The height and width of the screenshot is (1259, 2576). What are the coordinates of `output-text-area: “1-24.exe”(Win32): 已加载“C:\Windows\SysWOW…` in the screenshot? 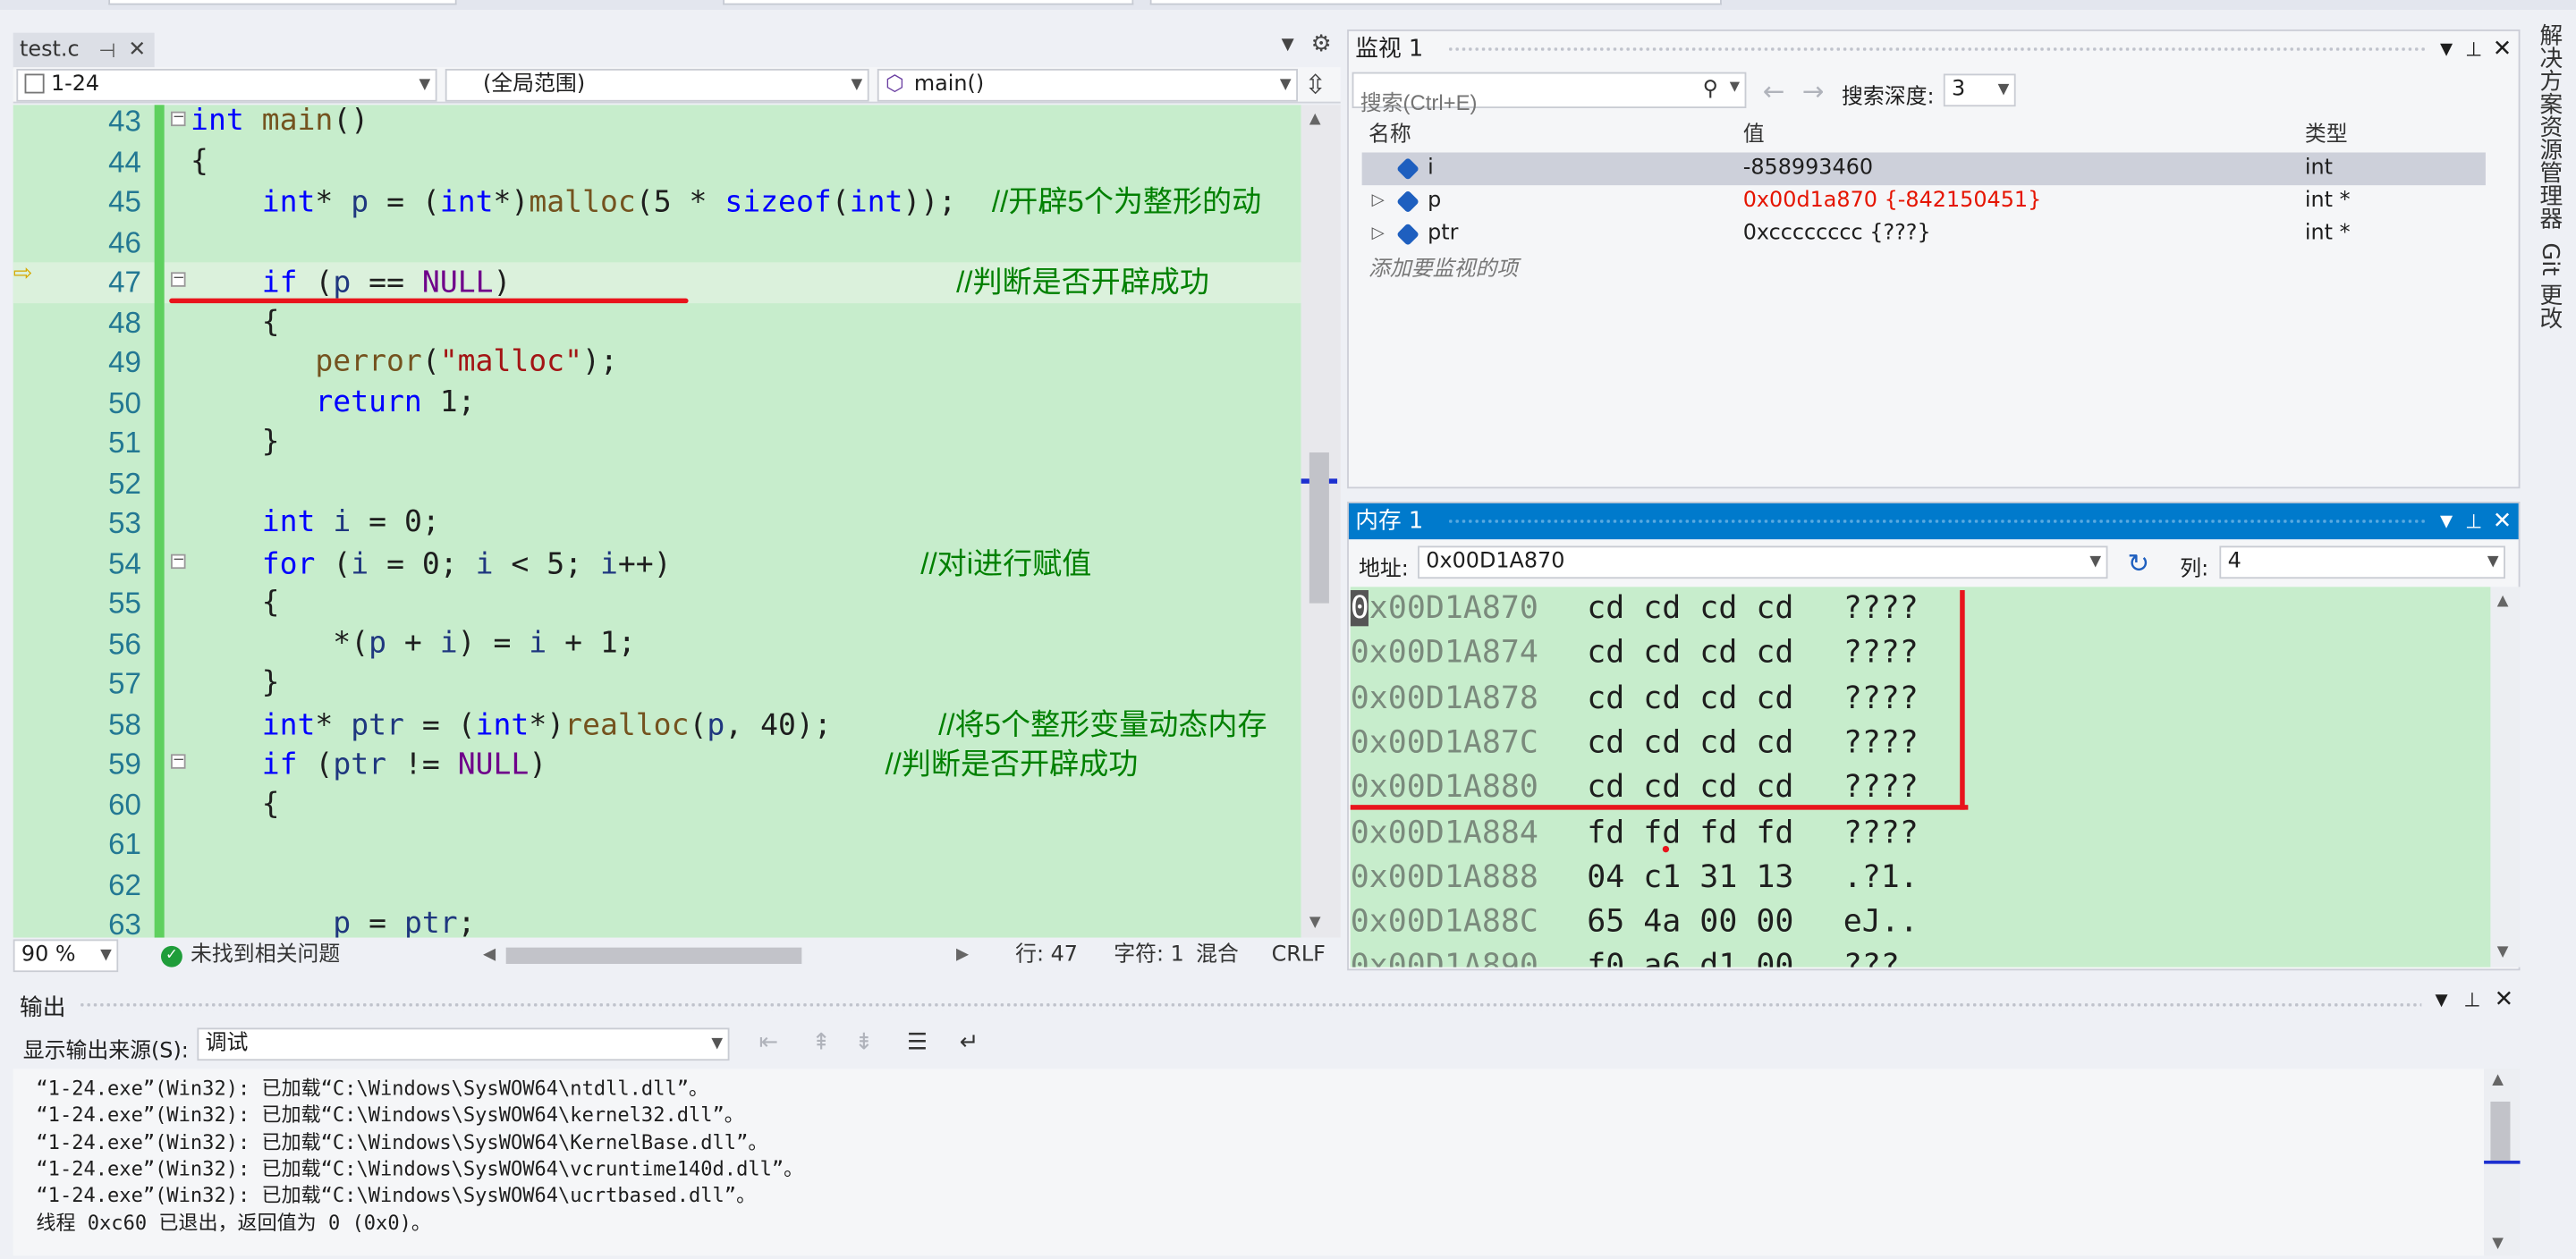 It's located at (1249, 1162).